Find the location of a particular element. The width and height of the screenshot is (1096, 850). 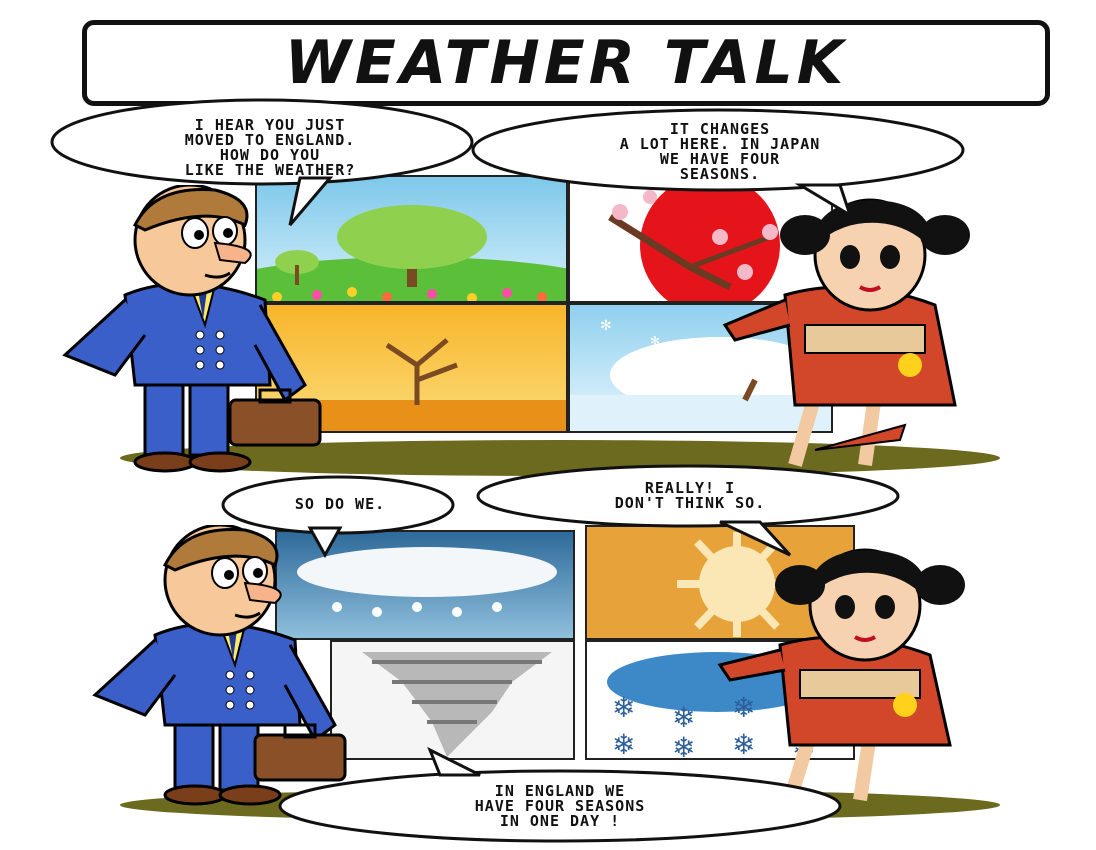

woman-speech-bottom: REALLY! I DON'T THINK SO. is located at coordinates (690, 496).